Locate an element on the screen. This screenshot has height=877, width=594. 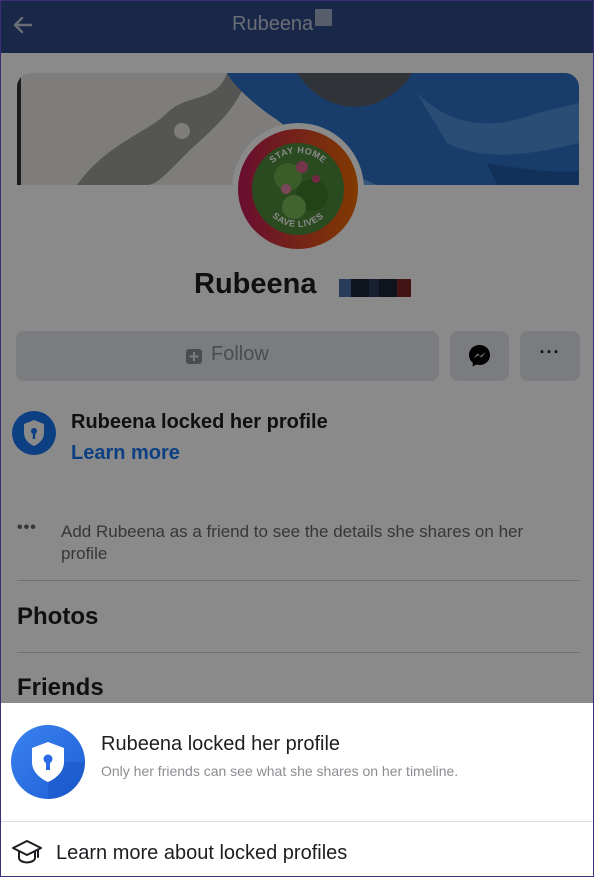
locked-profile-shield-icon is located at coordinates (48, 762).